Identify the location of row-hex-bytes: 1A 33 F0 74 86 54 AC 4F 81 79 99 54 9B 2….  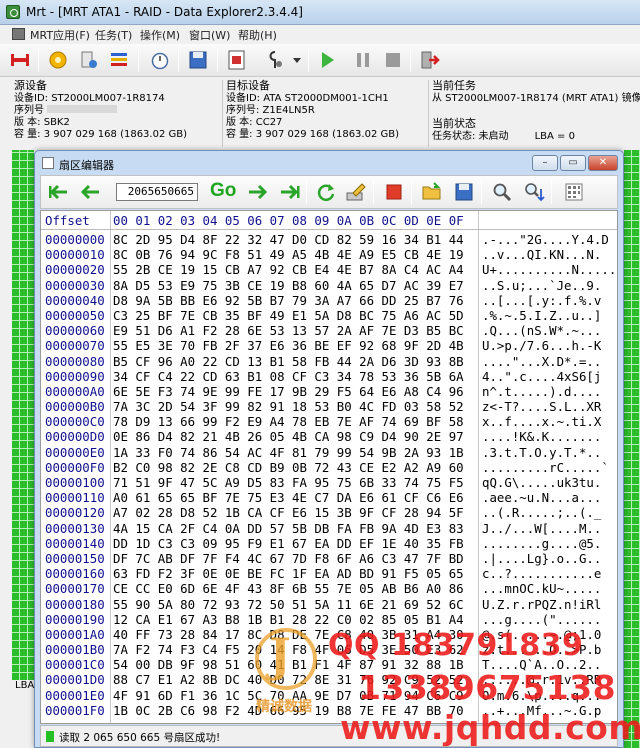
(288, 452).